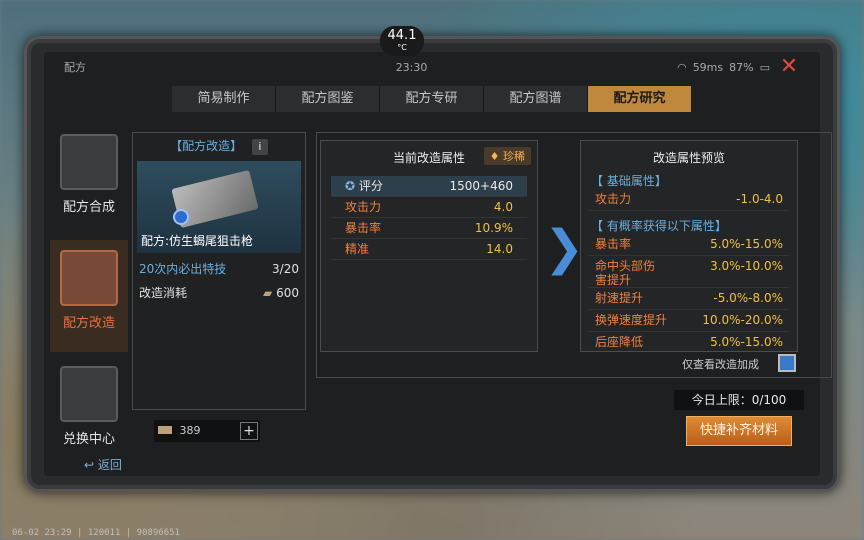  What do you see at coordinates (742, 320) in the screenshot?
I see `attr-value: 10.0%-20.0%` at bounding box center [742, 320].